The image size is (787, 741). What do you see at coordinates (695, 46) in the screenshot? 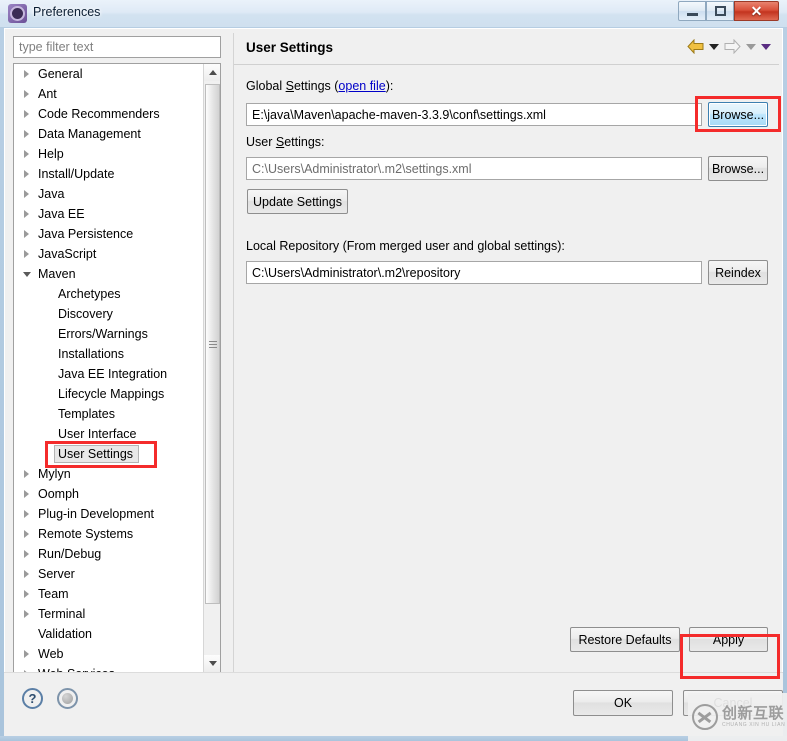
I see `back-arrow-icon` at bounding box center [695, 46].